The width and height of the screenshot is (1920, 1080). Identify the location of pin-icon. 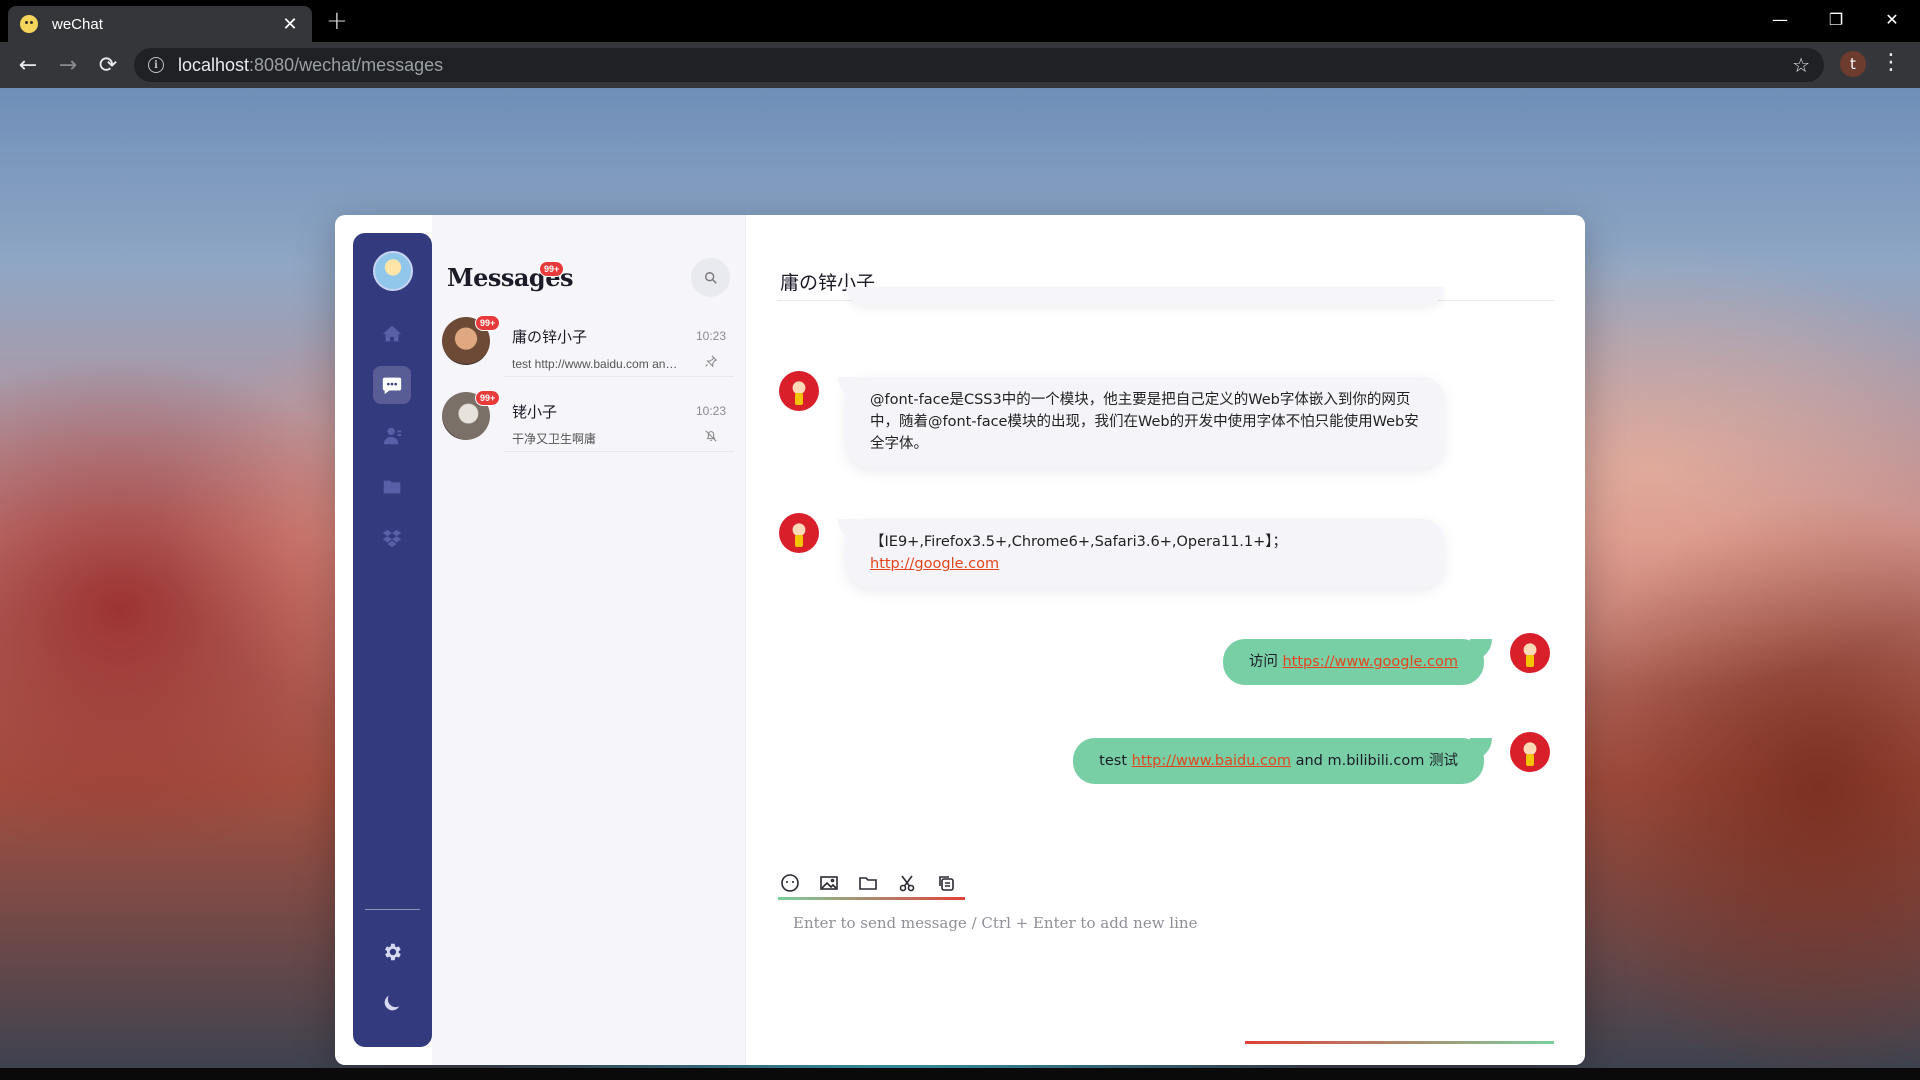
(711, 362).